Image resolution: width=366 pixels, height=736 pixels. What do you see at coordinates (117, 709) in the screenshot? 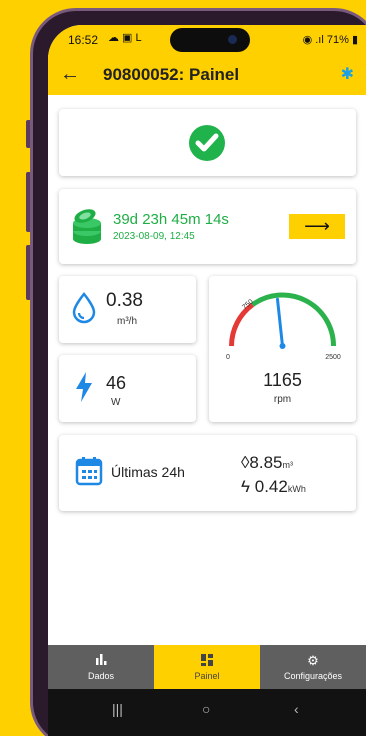
I see `recents-button: |||` at bounding box center [117, 709].